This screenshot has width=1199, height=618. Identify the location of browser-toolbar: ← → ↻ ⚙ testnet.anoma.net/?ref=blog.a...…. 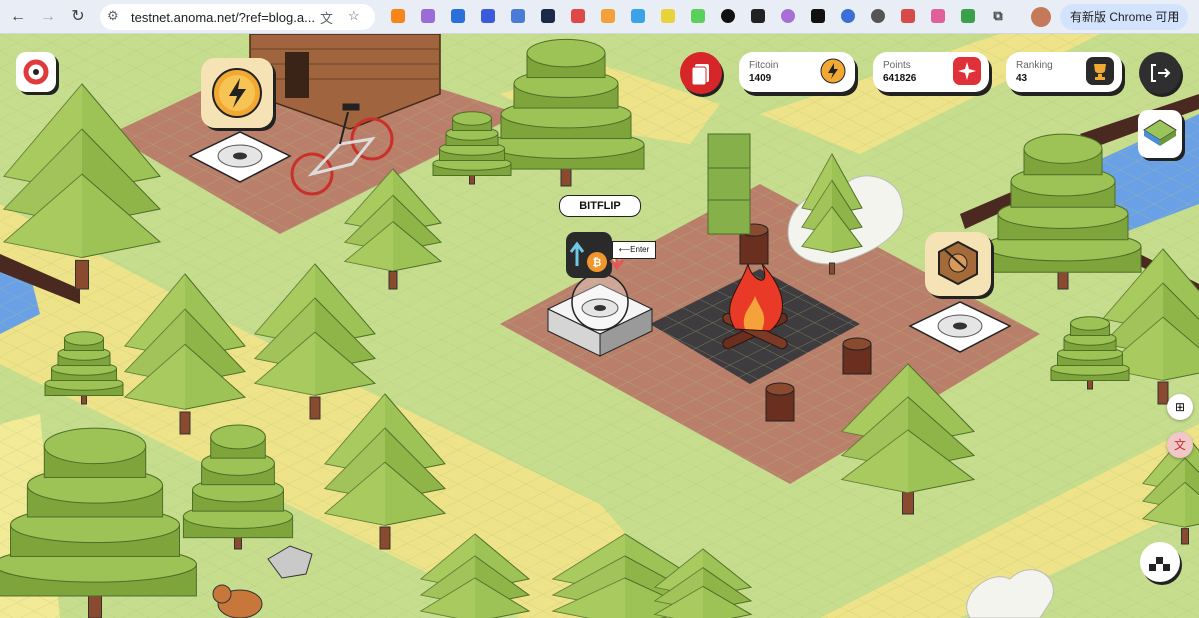
(599, 17).